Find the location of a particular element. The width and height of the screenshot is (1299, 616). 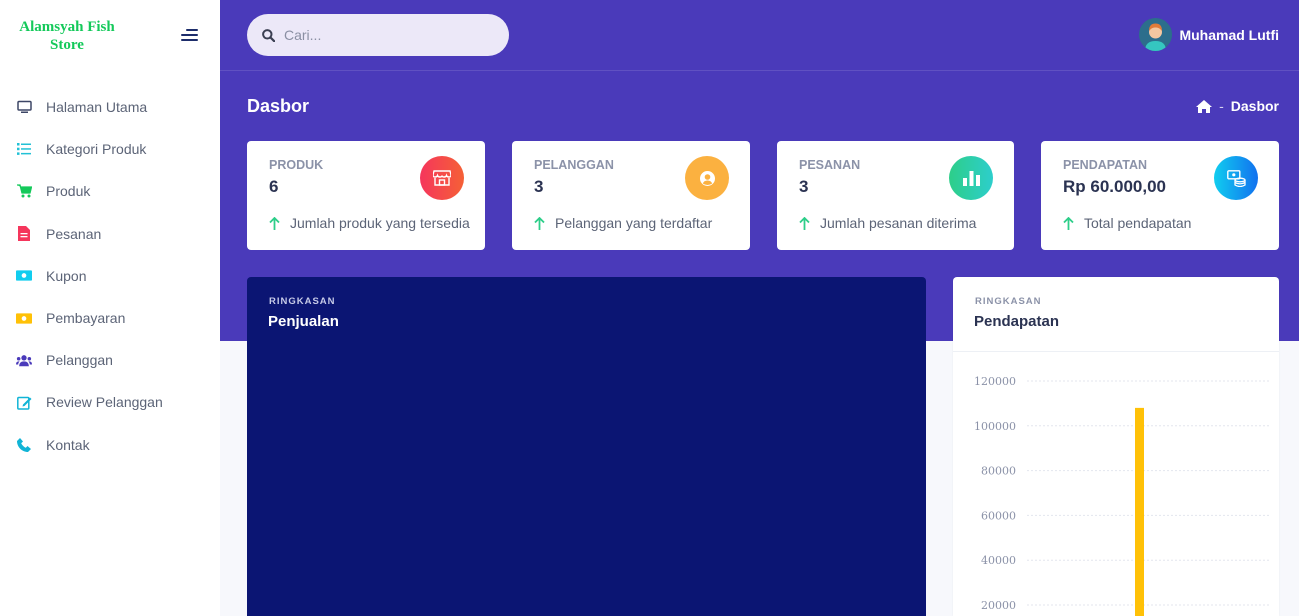

revenue-chart: 20000 40000 60000 80000 100000 120000 is located at coordinates (1121, 495).